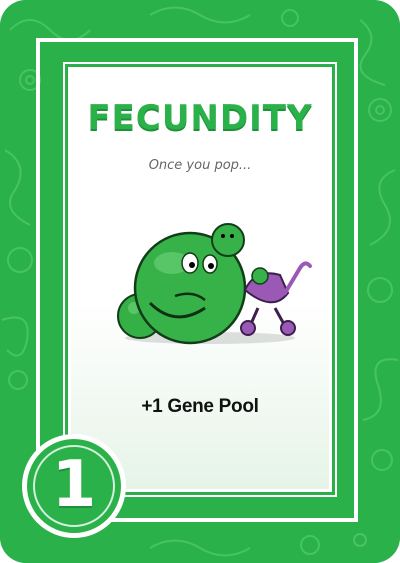  Describe the element at coordinates (200, 118) in the screenshot. I see `card-title: FECUNDITY` at that location.